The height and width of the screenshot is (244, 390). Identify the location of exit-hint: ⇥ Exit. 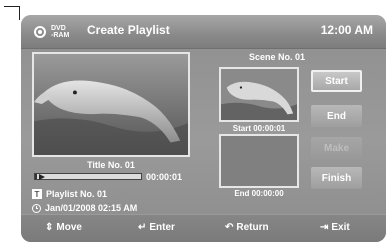
(335, 227).